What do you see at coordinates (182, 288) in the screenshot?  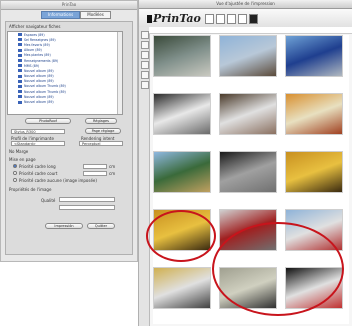 I see `thumb-bus-yellow` at bounding box center [182, 288].